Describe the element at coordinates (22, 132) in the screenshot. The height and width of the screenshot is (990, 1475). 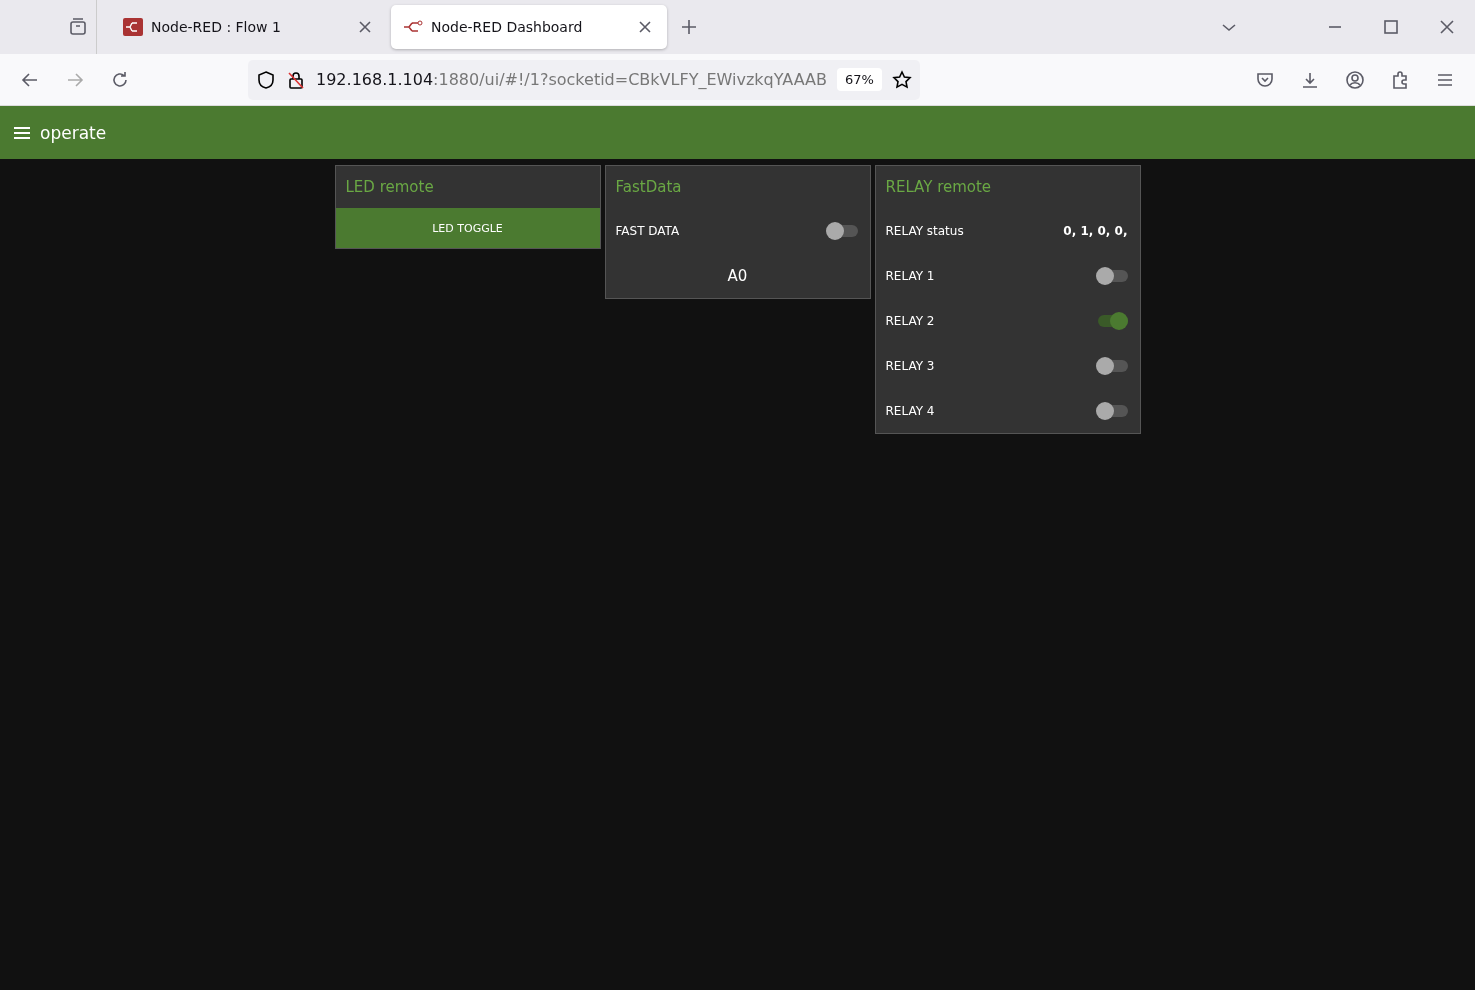
I see `menu-icon` at that location.